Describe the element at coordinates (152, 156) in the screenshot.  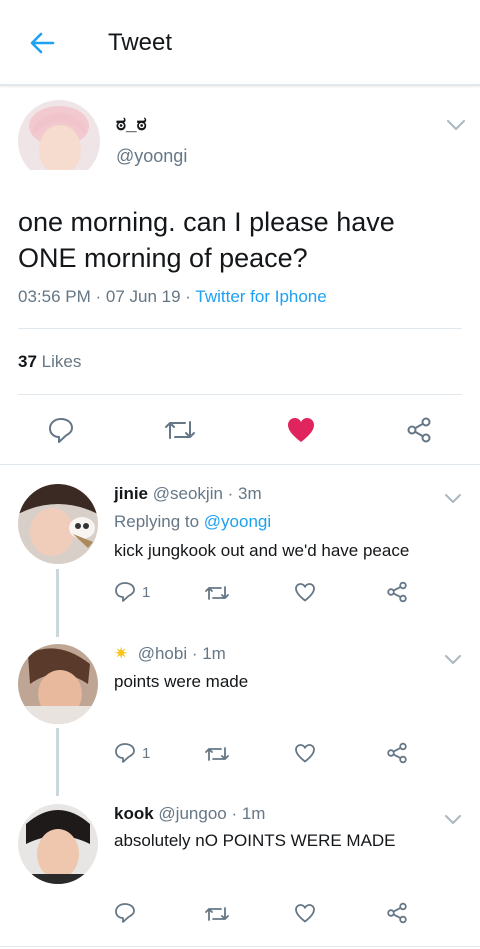
I see `username: @yoongi` at that location.